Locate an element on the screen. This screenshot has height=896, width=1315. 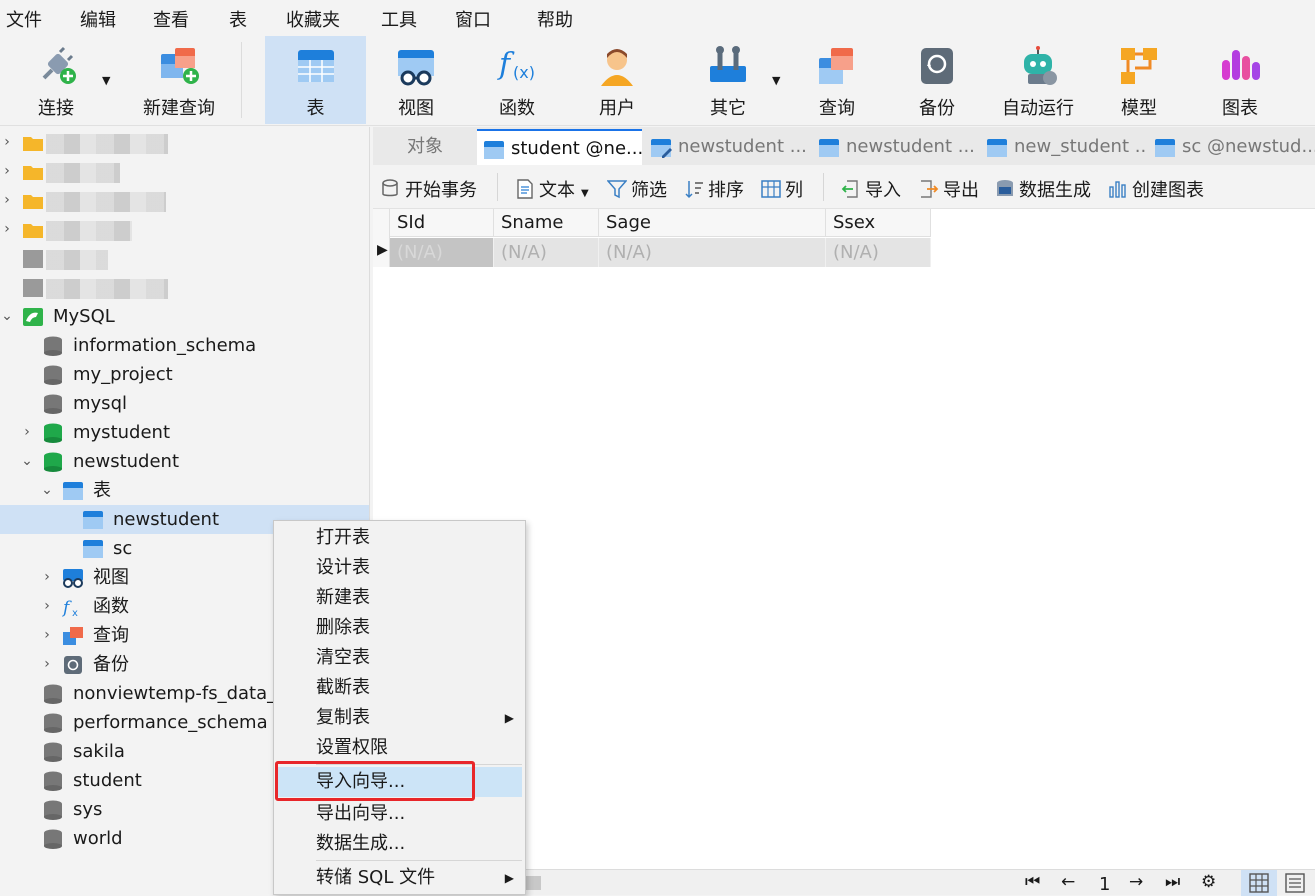
tree-row-tables-group: ⌄ 表 is located at coordinates (184, 490).